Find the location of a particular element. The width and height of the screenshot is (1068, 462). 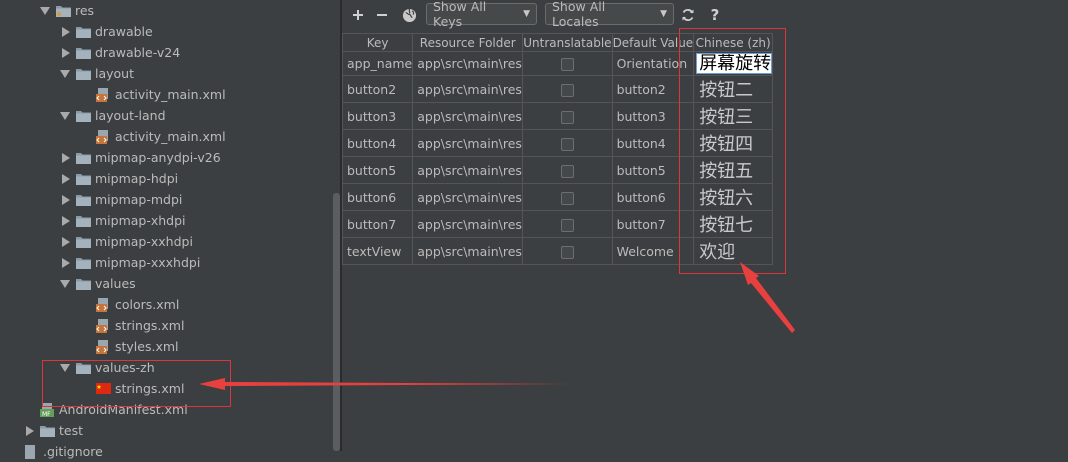

annotation-arrow-up is located at coordinates (767, 297).